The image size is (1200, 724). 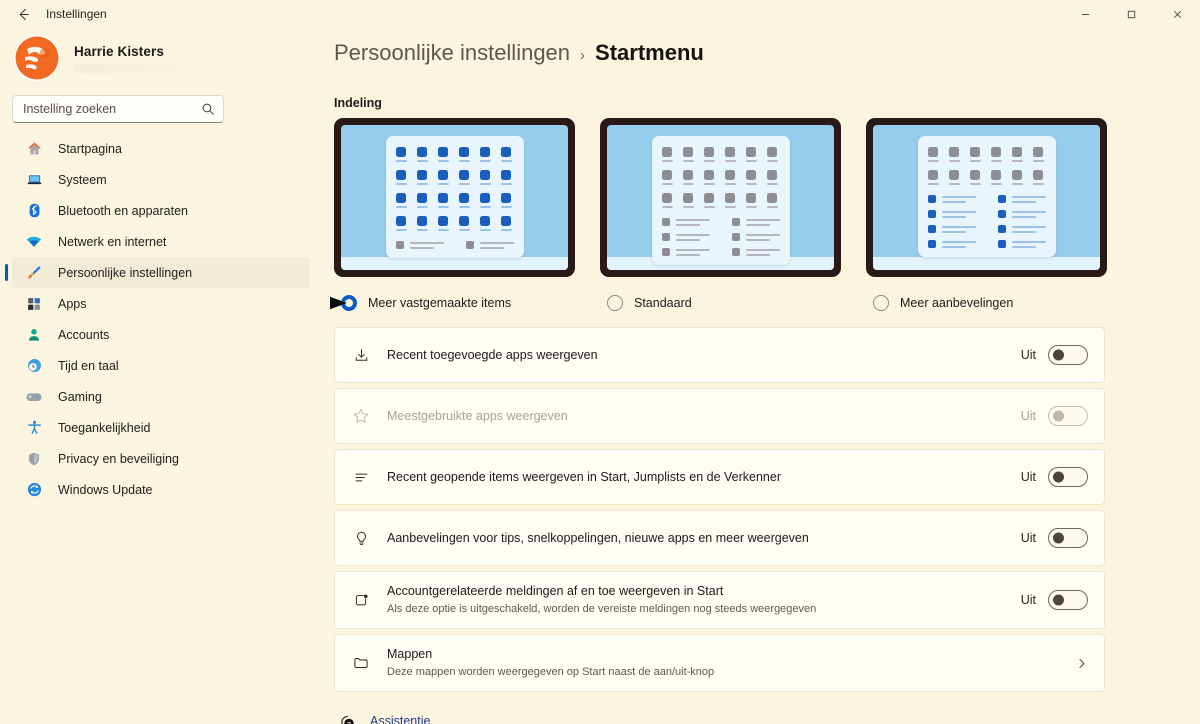 I want to click on sidebar-item-apps: Apps, so click(x=161, y=303).